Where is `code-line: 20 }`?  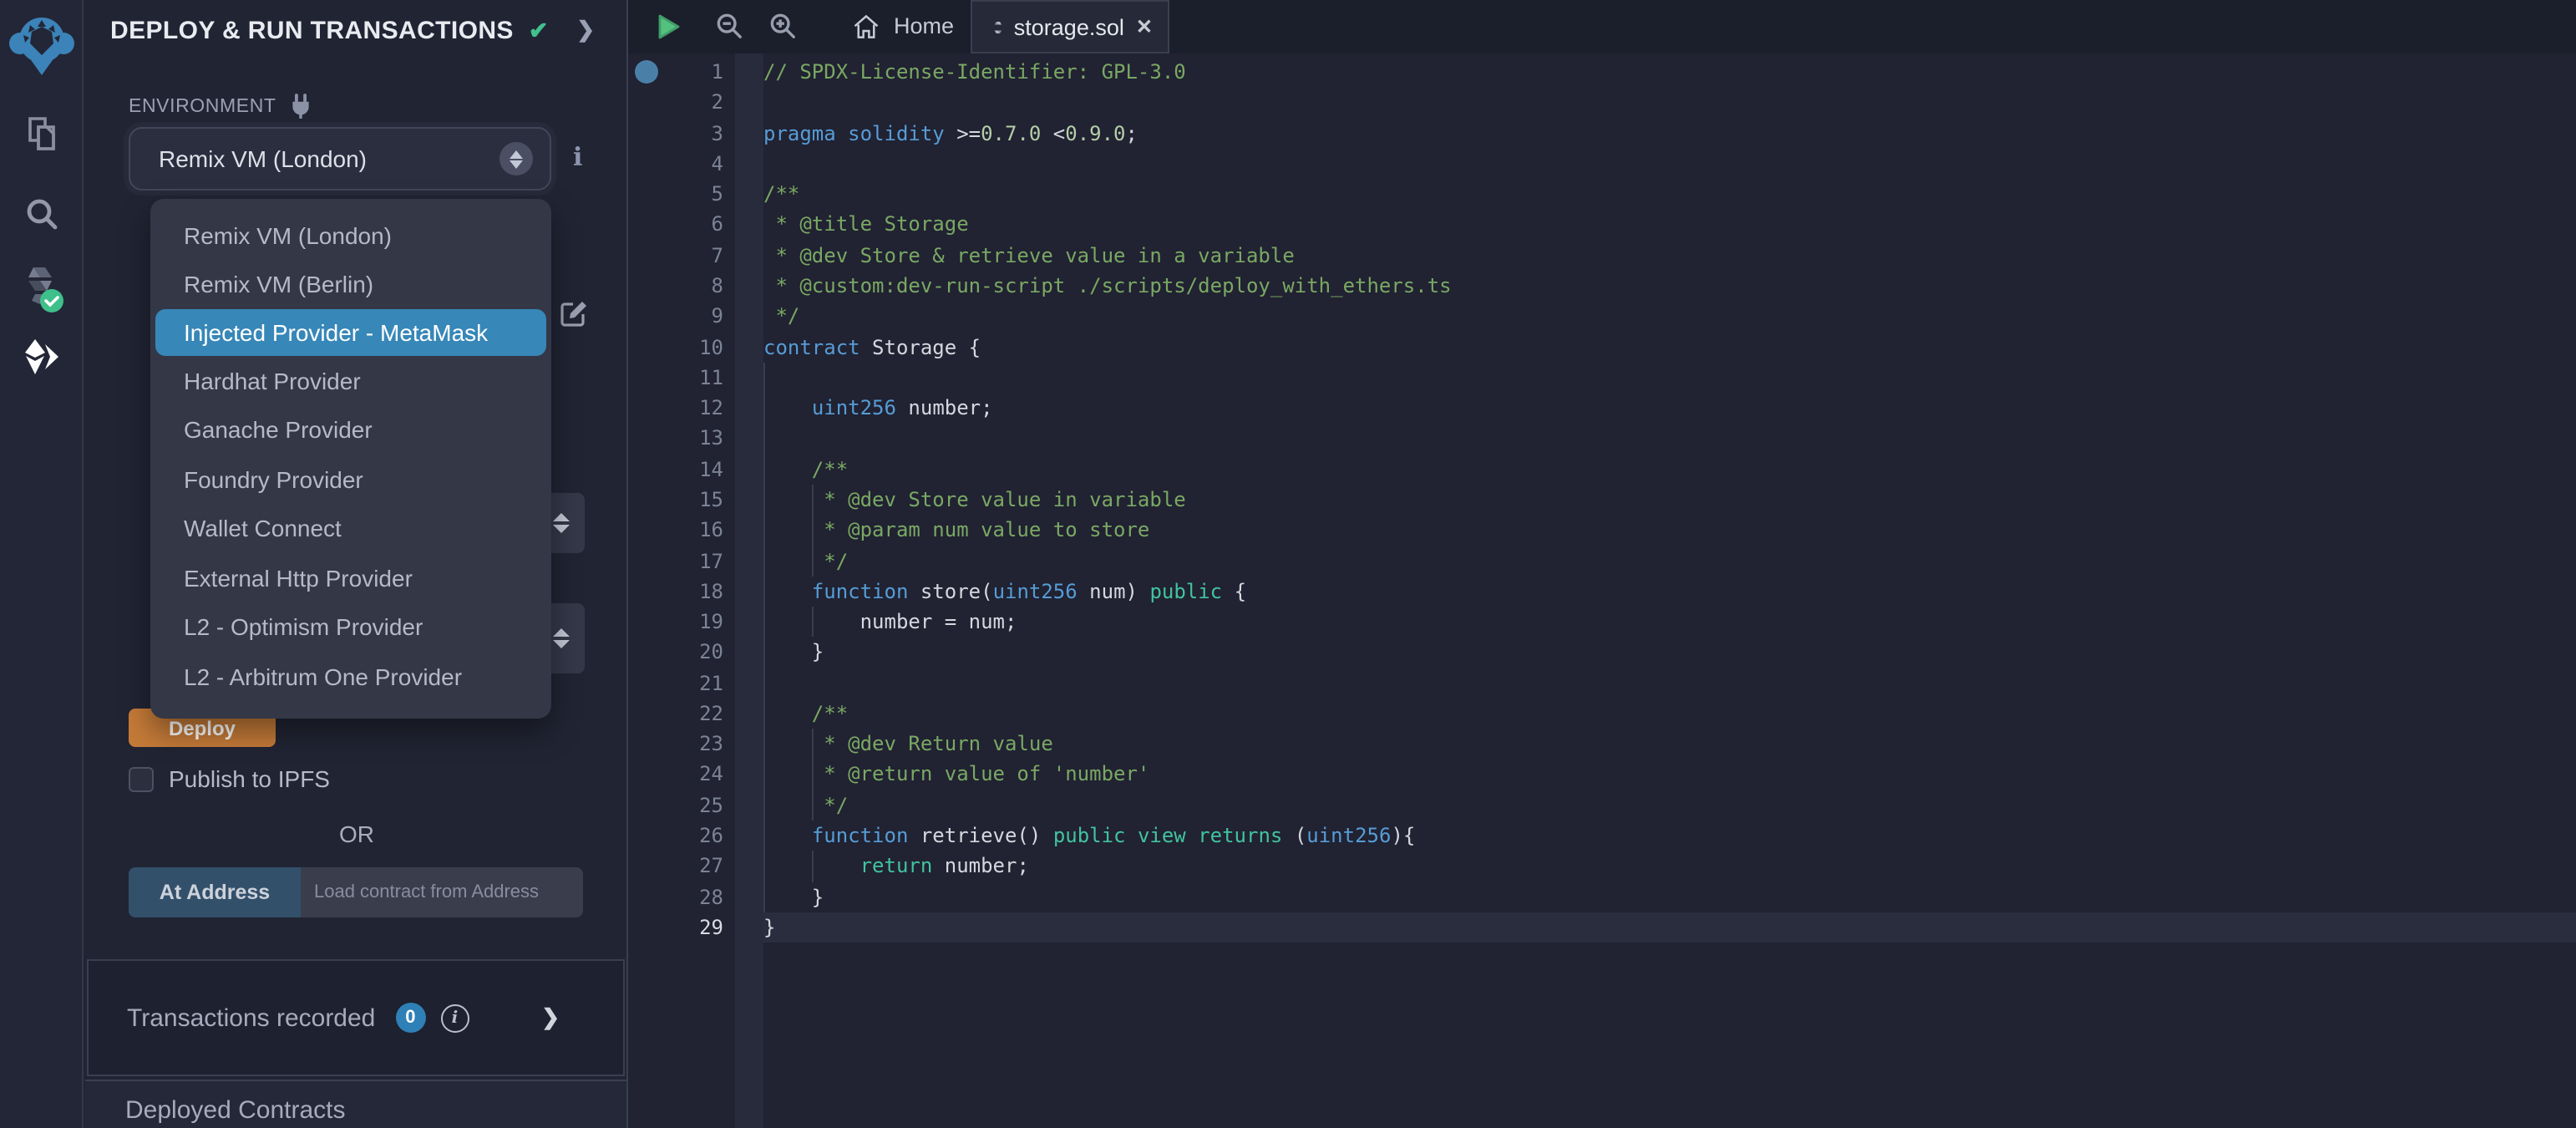
code-line: 20 } is located at coordinates (1602, 653).